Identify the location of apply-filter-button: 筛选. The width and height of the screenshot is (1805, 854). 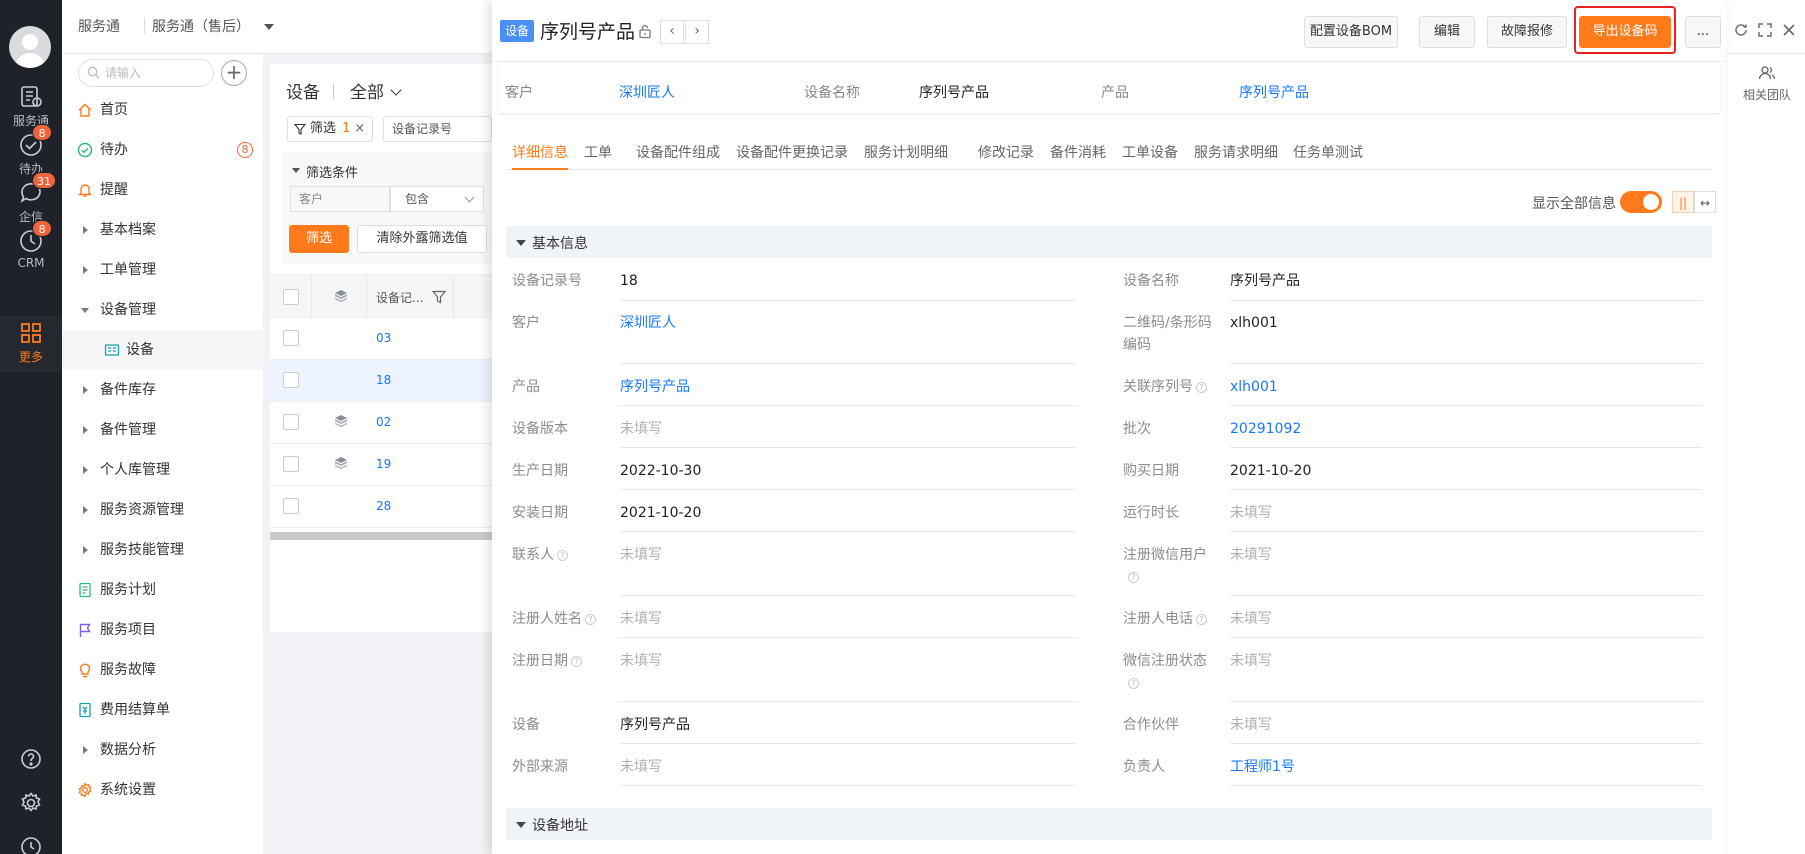
(319, 239).